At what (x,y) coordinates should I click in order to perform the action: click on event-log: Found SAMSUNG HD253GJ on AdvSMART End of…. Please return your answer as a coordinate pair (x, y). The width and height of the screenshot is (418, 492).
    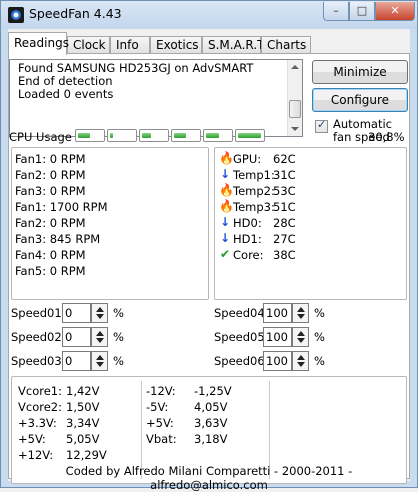
    Looking at the image, I should click on (156, 98).